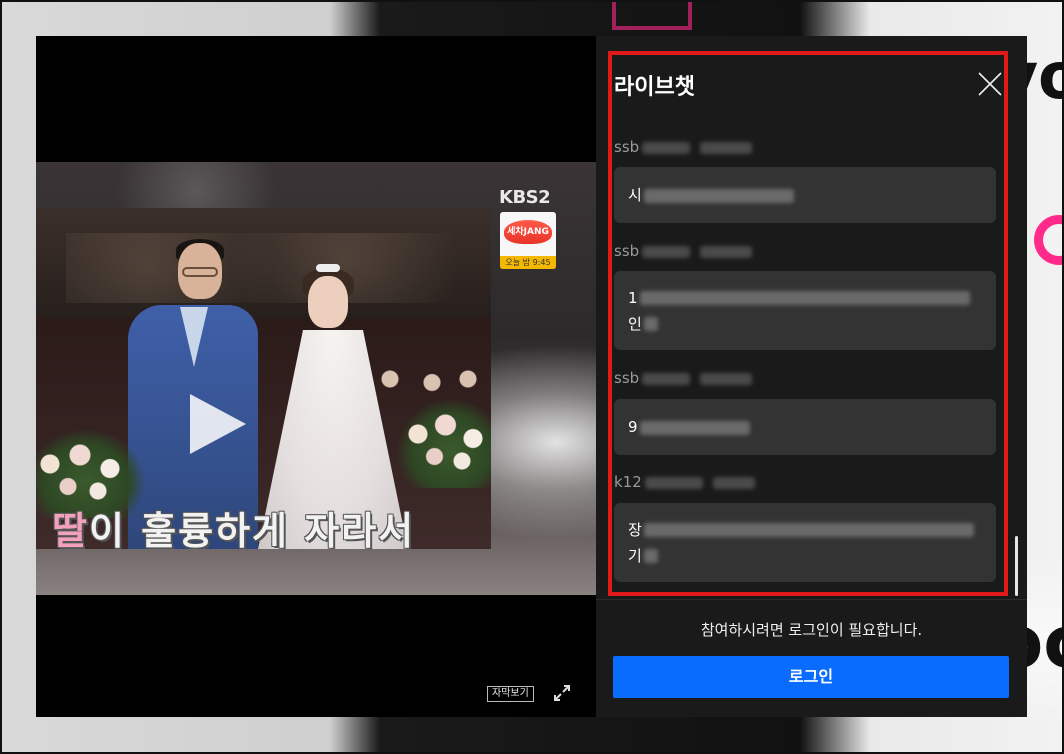 This screenshot has height=754, width=1064. I want to click on channel-logo-text: KBS, so click(519, 197).